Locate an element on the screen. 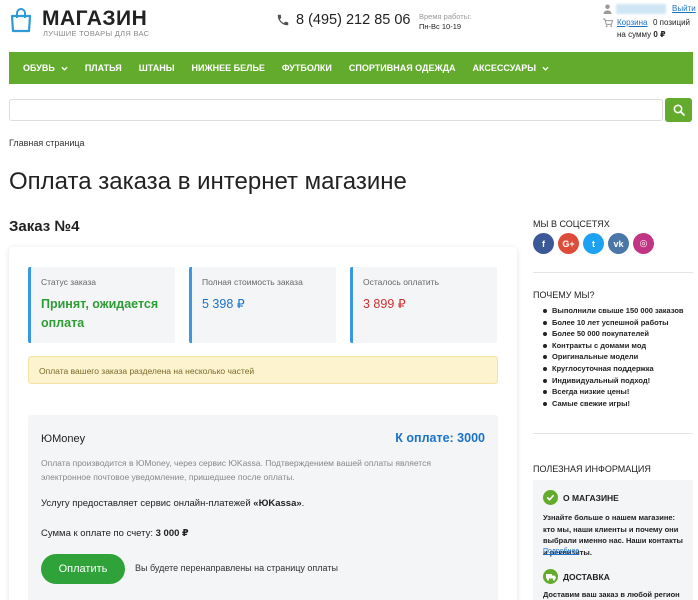  phone-number: 8 (495) 212 85 06 is located at coordinates (353, 20).